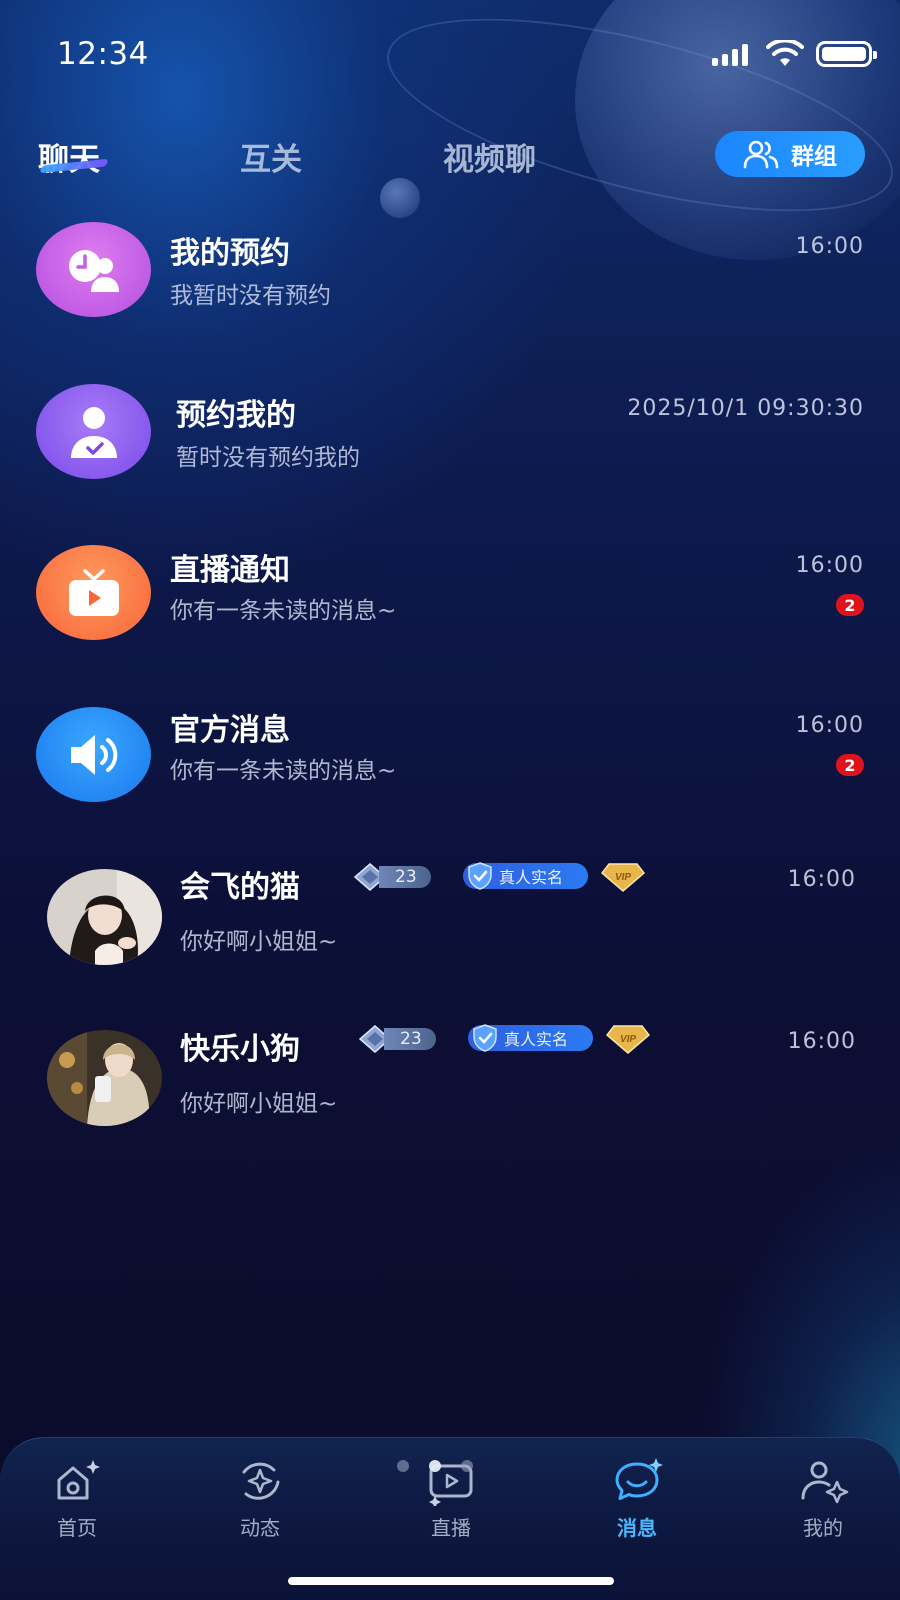 The width and height of the screenshot is (900, 1600). Describe the element at coordinates (825, 1482) in the screenshot. I see `profile-icon` at that location.